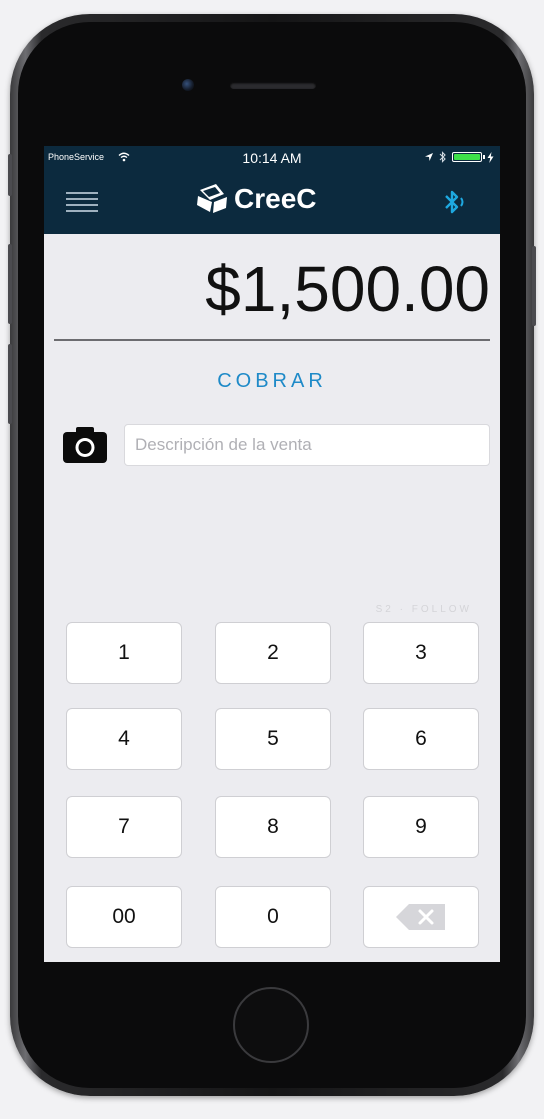 Image resolution: width=544 pixels, height=1119 pixels. Describe the element at coordinates (442, 157) in the screenshot. I see `status-bluetooth-icon` at that location.